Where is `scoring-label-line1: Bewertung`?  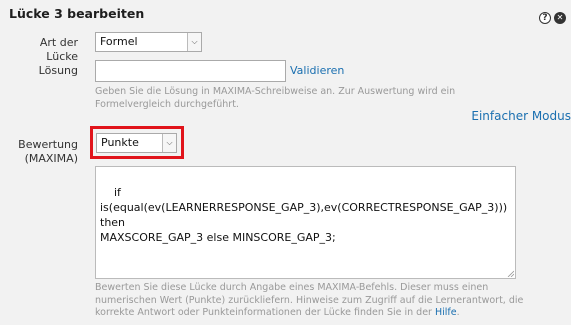
scoring-label-line1: Bewertung is located at coordinates (48, 144).